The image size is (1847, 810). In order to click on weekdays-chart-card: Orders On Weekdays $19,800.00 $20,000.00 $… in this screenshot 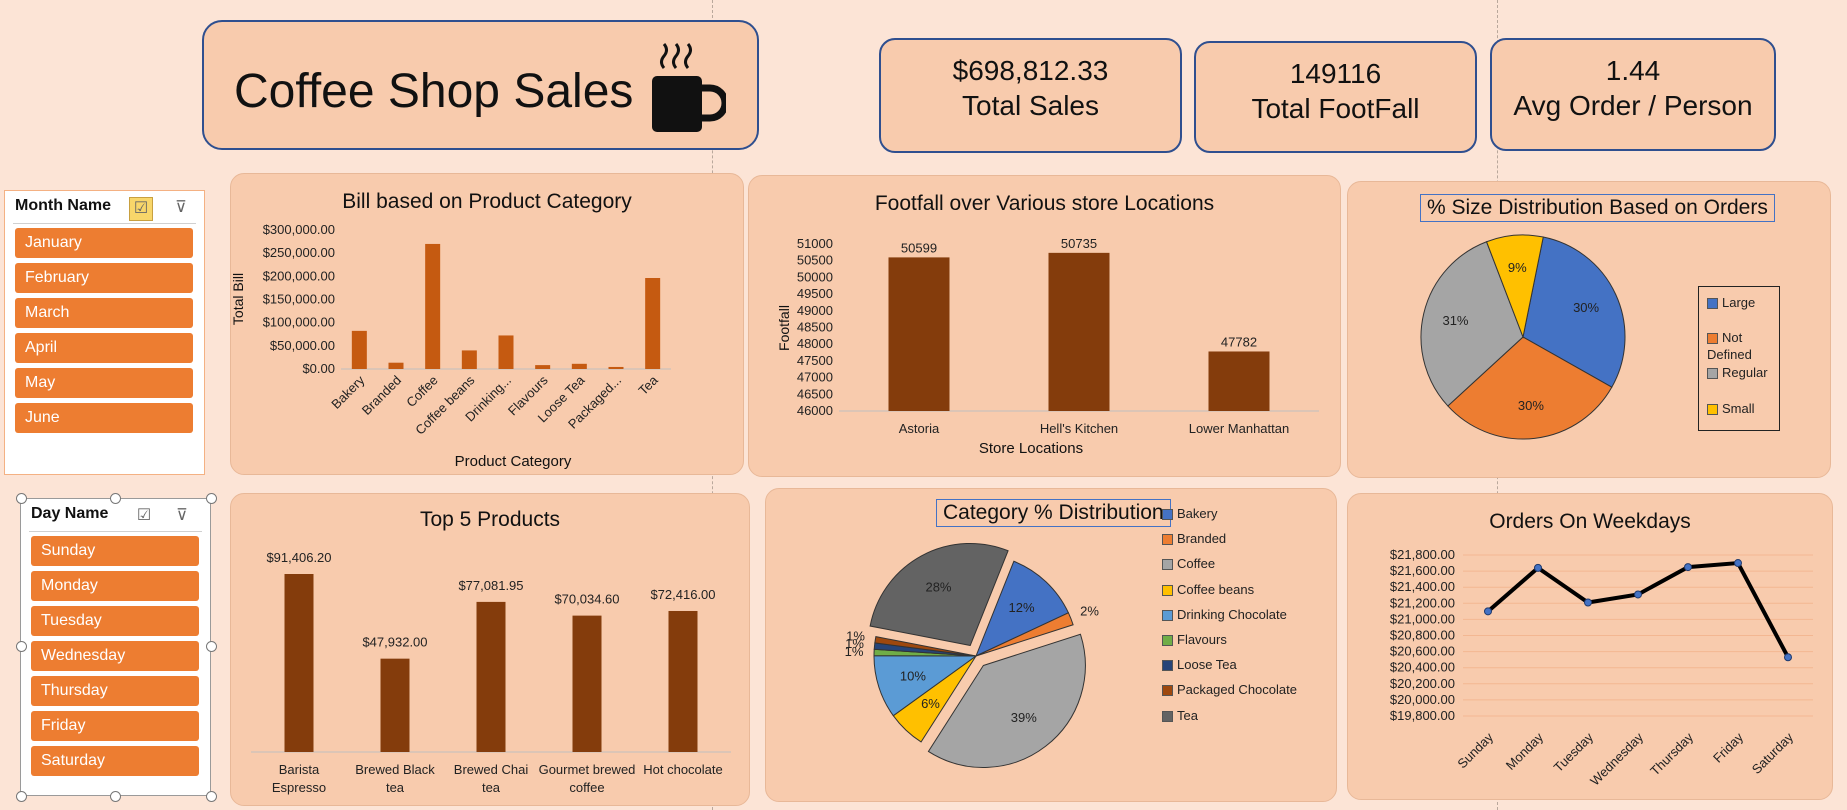, I will do `click(1590, 646)`.